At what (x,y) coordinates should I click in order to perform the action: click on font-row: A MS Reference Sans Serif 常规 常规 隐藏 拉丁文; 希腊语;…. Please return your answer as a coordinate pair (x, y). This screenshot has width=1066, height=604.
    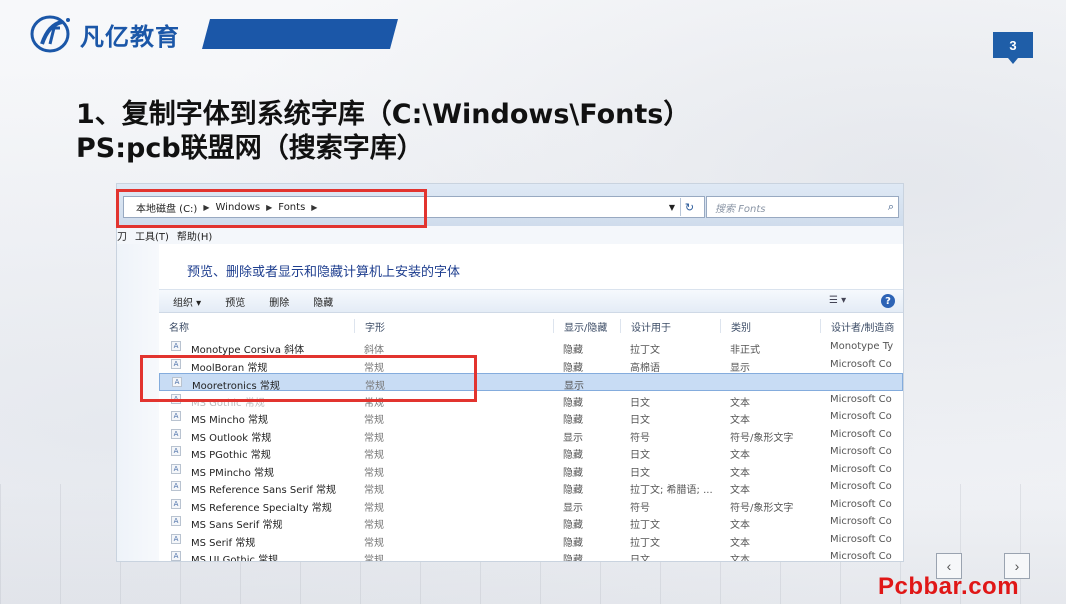
    Looking at the image, I should click on (531, 487).